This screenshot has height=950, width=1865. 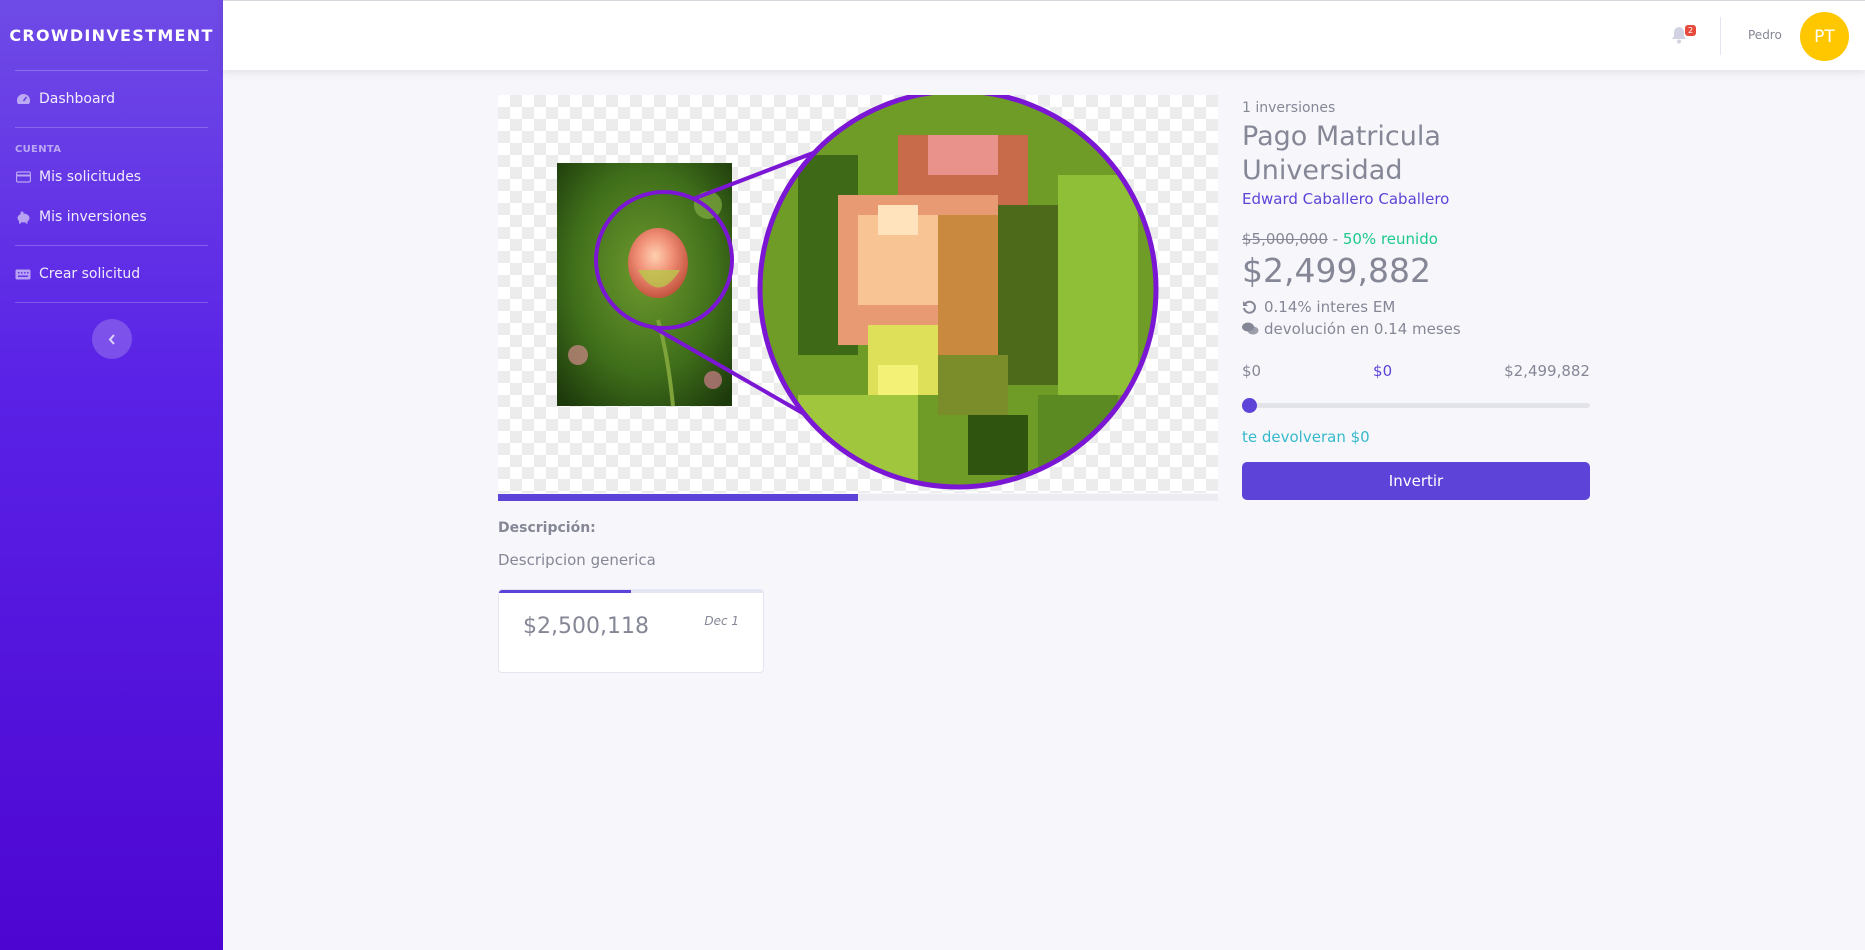 What do you see at coordinates (1390, 239) in the screenshot?
I see `reached-percent: 50% reunido` at bounding box center [1390, 239].